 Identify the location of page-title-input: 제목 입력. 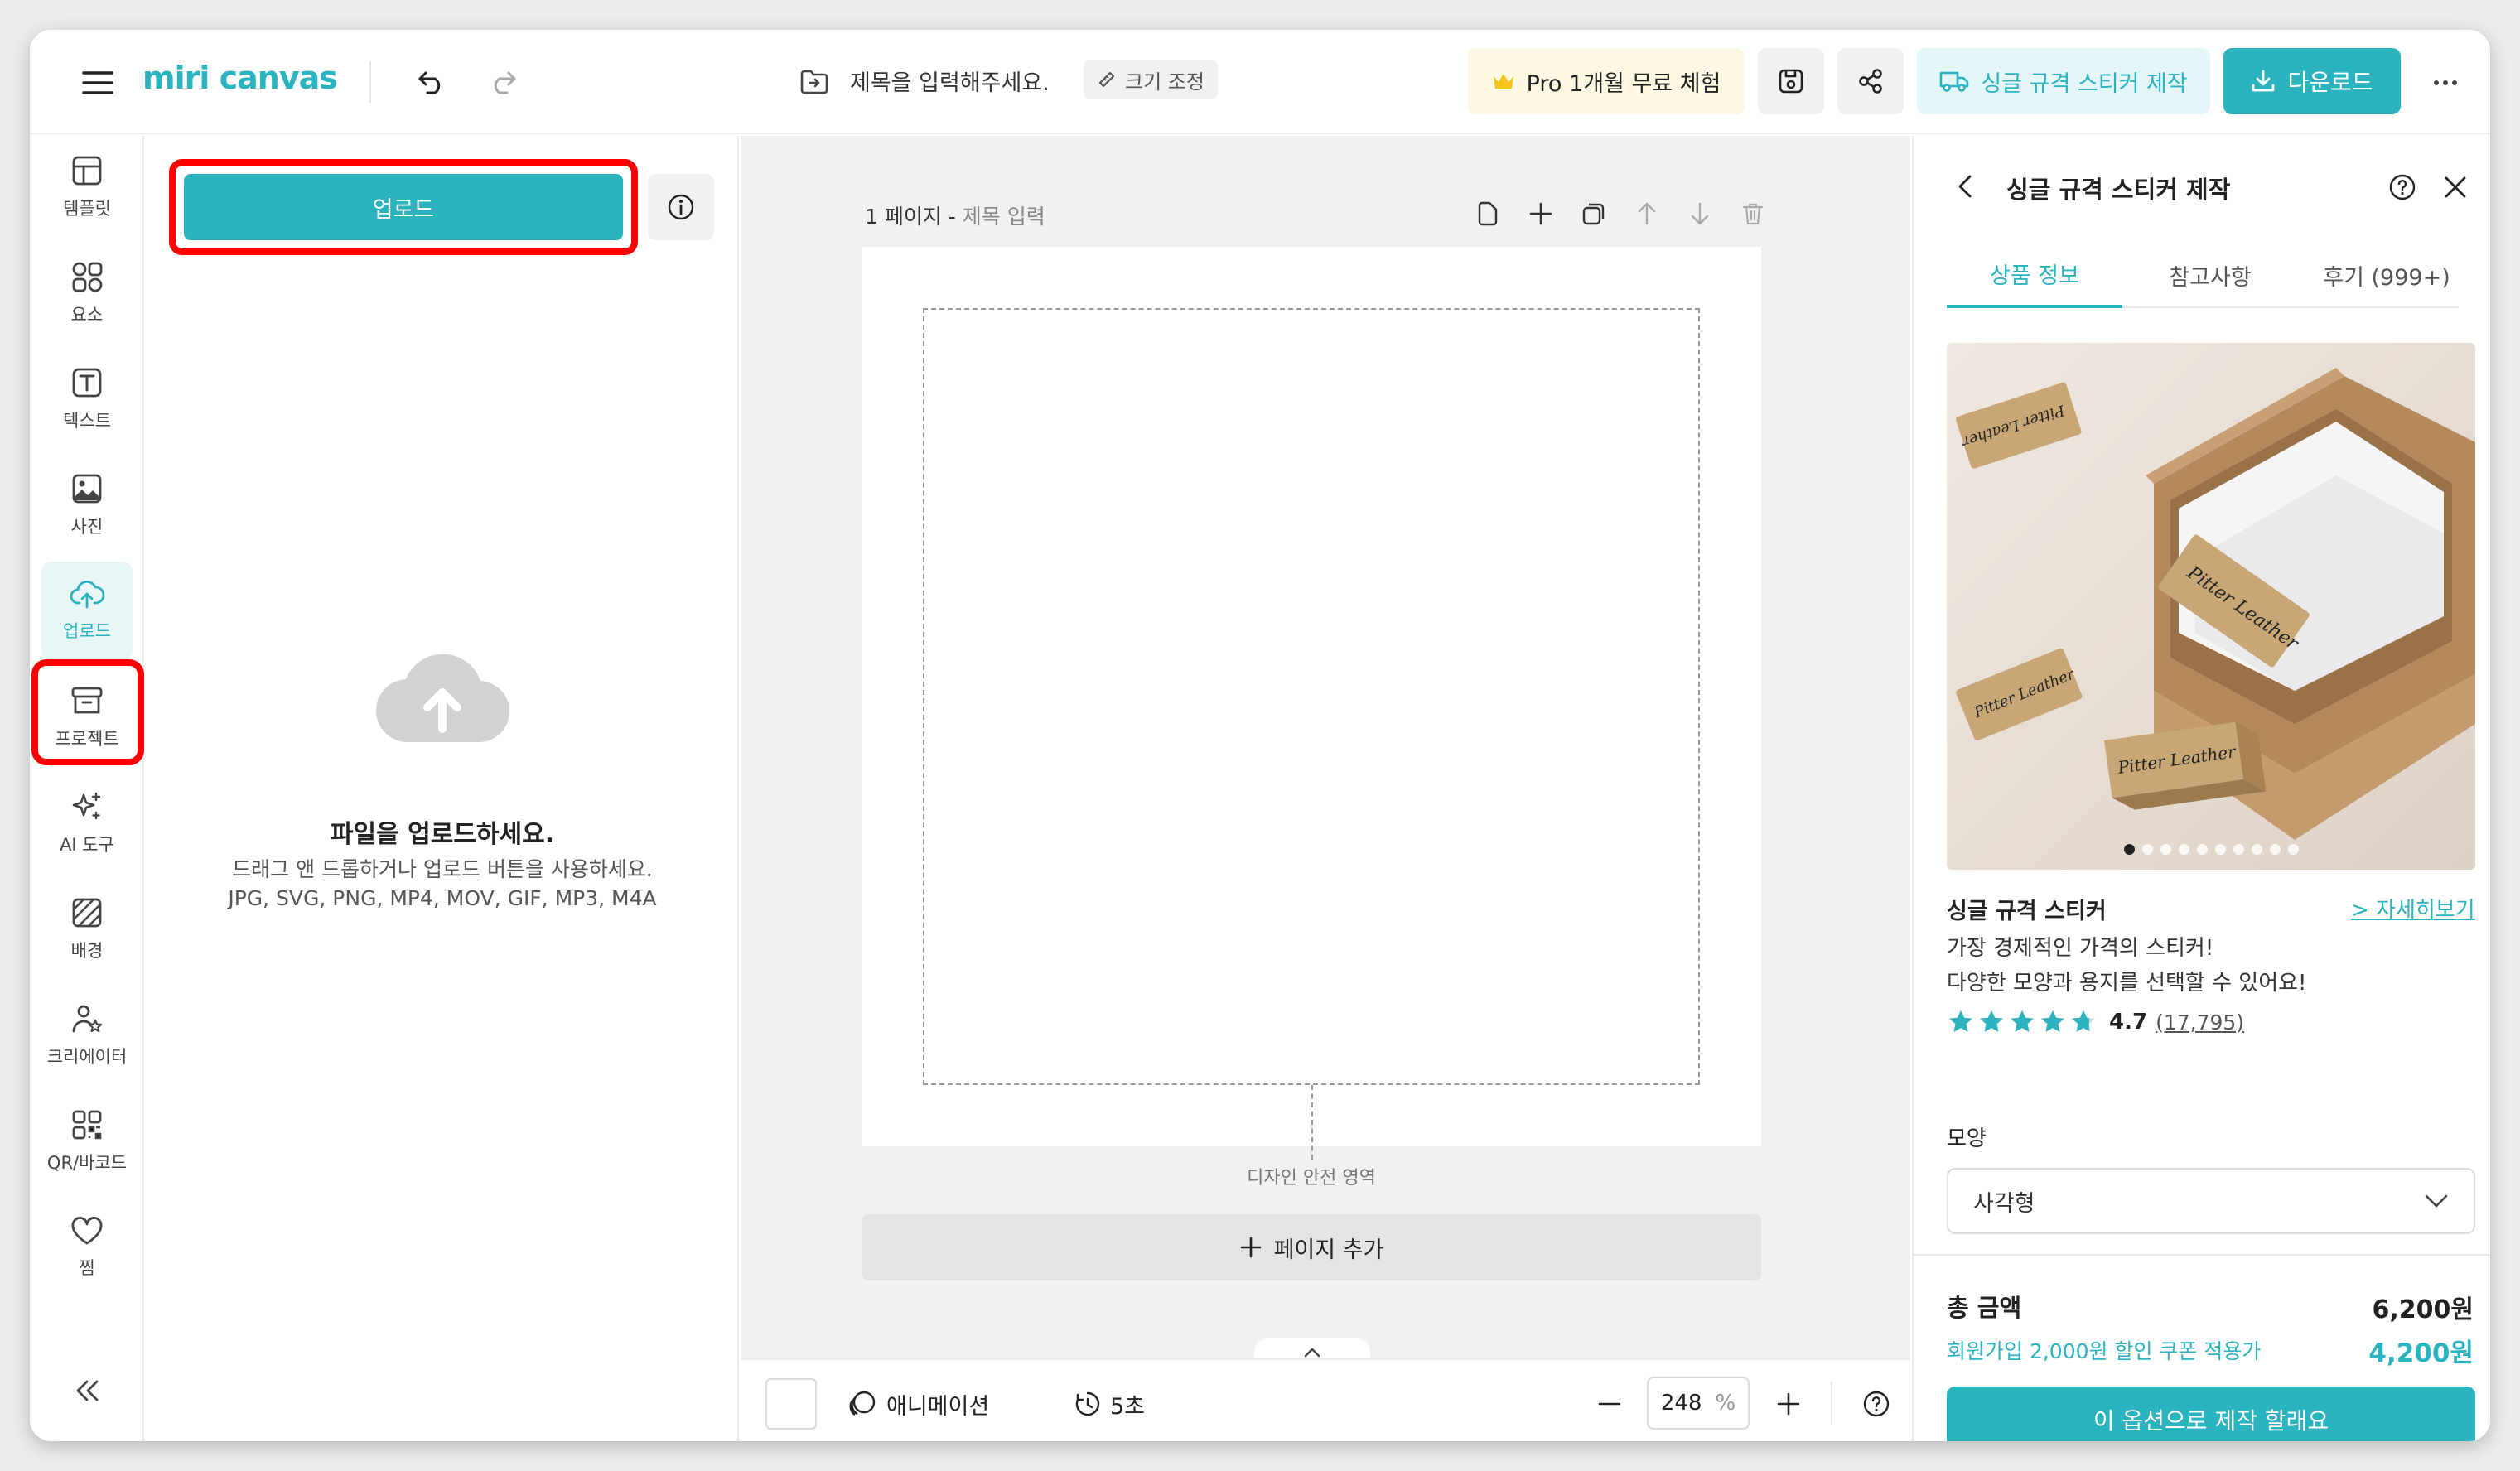
(1004, 217).